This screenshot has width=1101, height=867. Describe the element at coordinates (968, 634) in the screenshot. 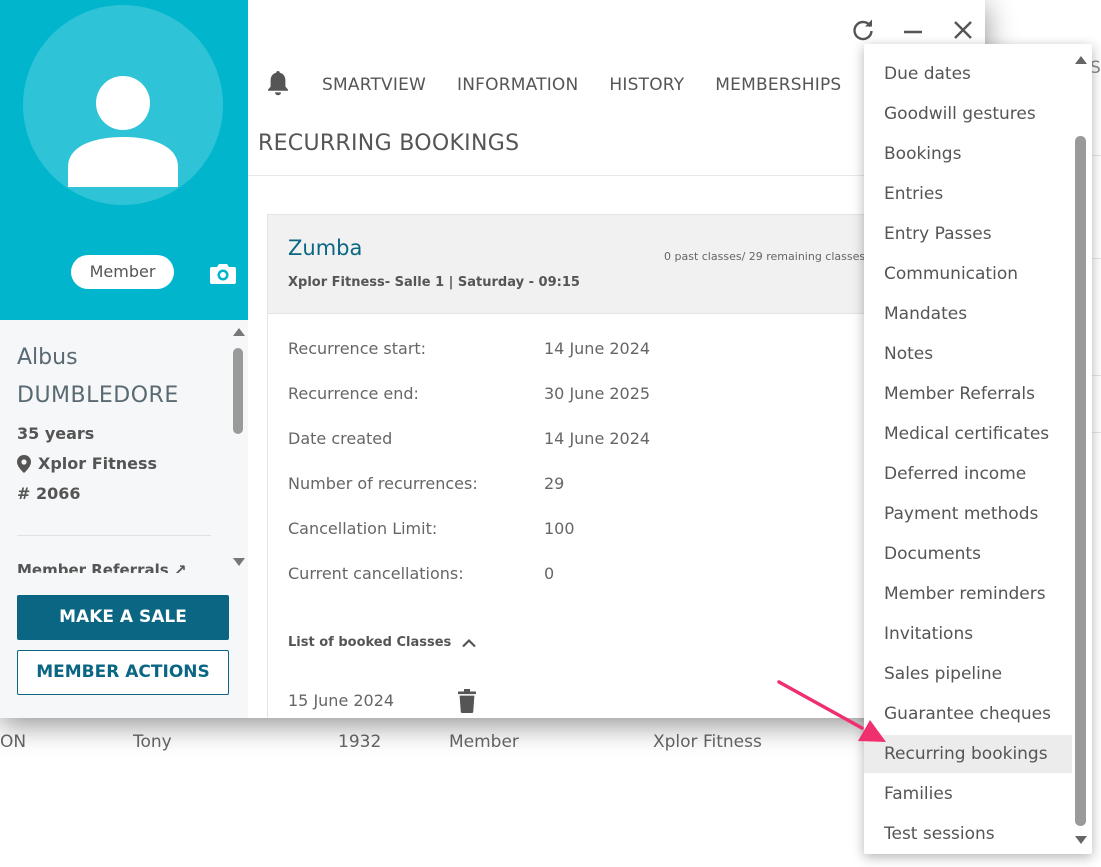

I see `menu-item-invitations: Invitations` at that location.